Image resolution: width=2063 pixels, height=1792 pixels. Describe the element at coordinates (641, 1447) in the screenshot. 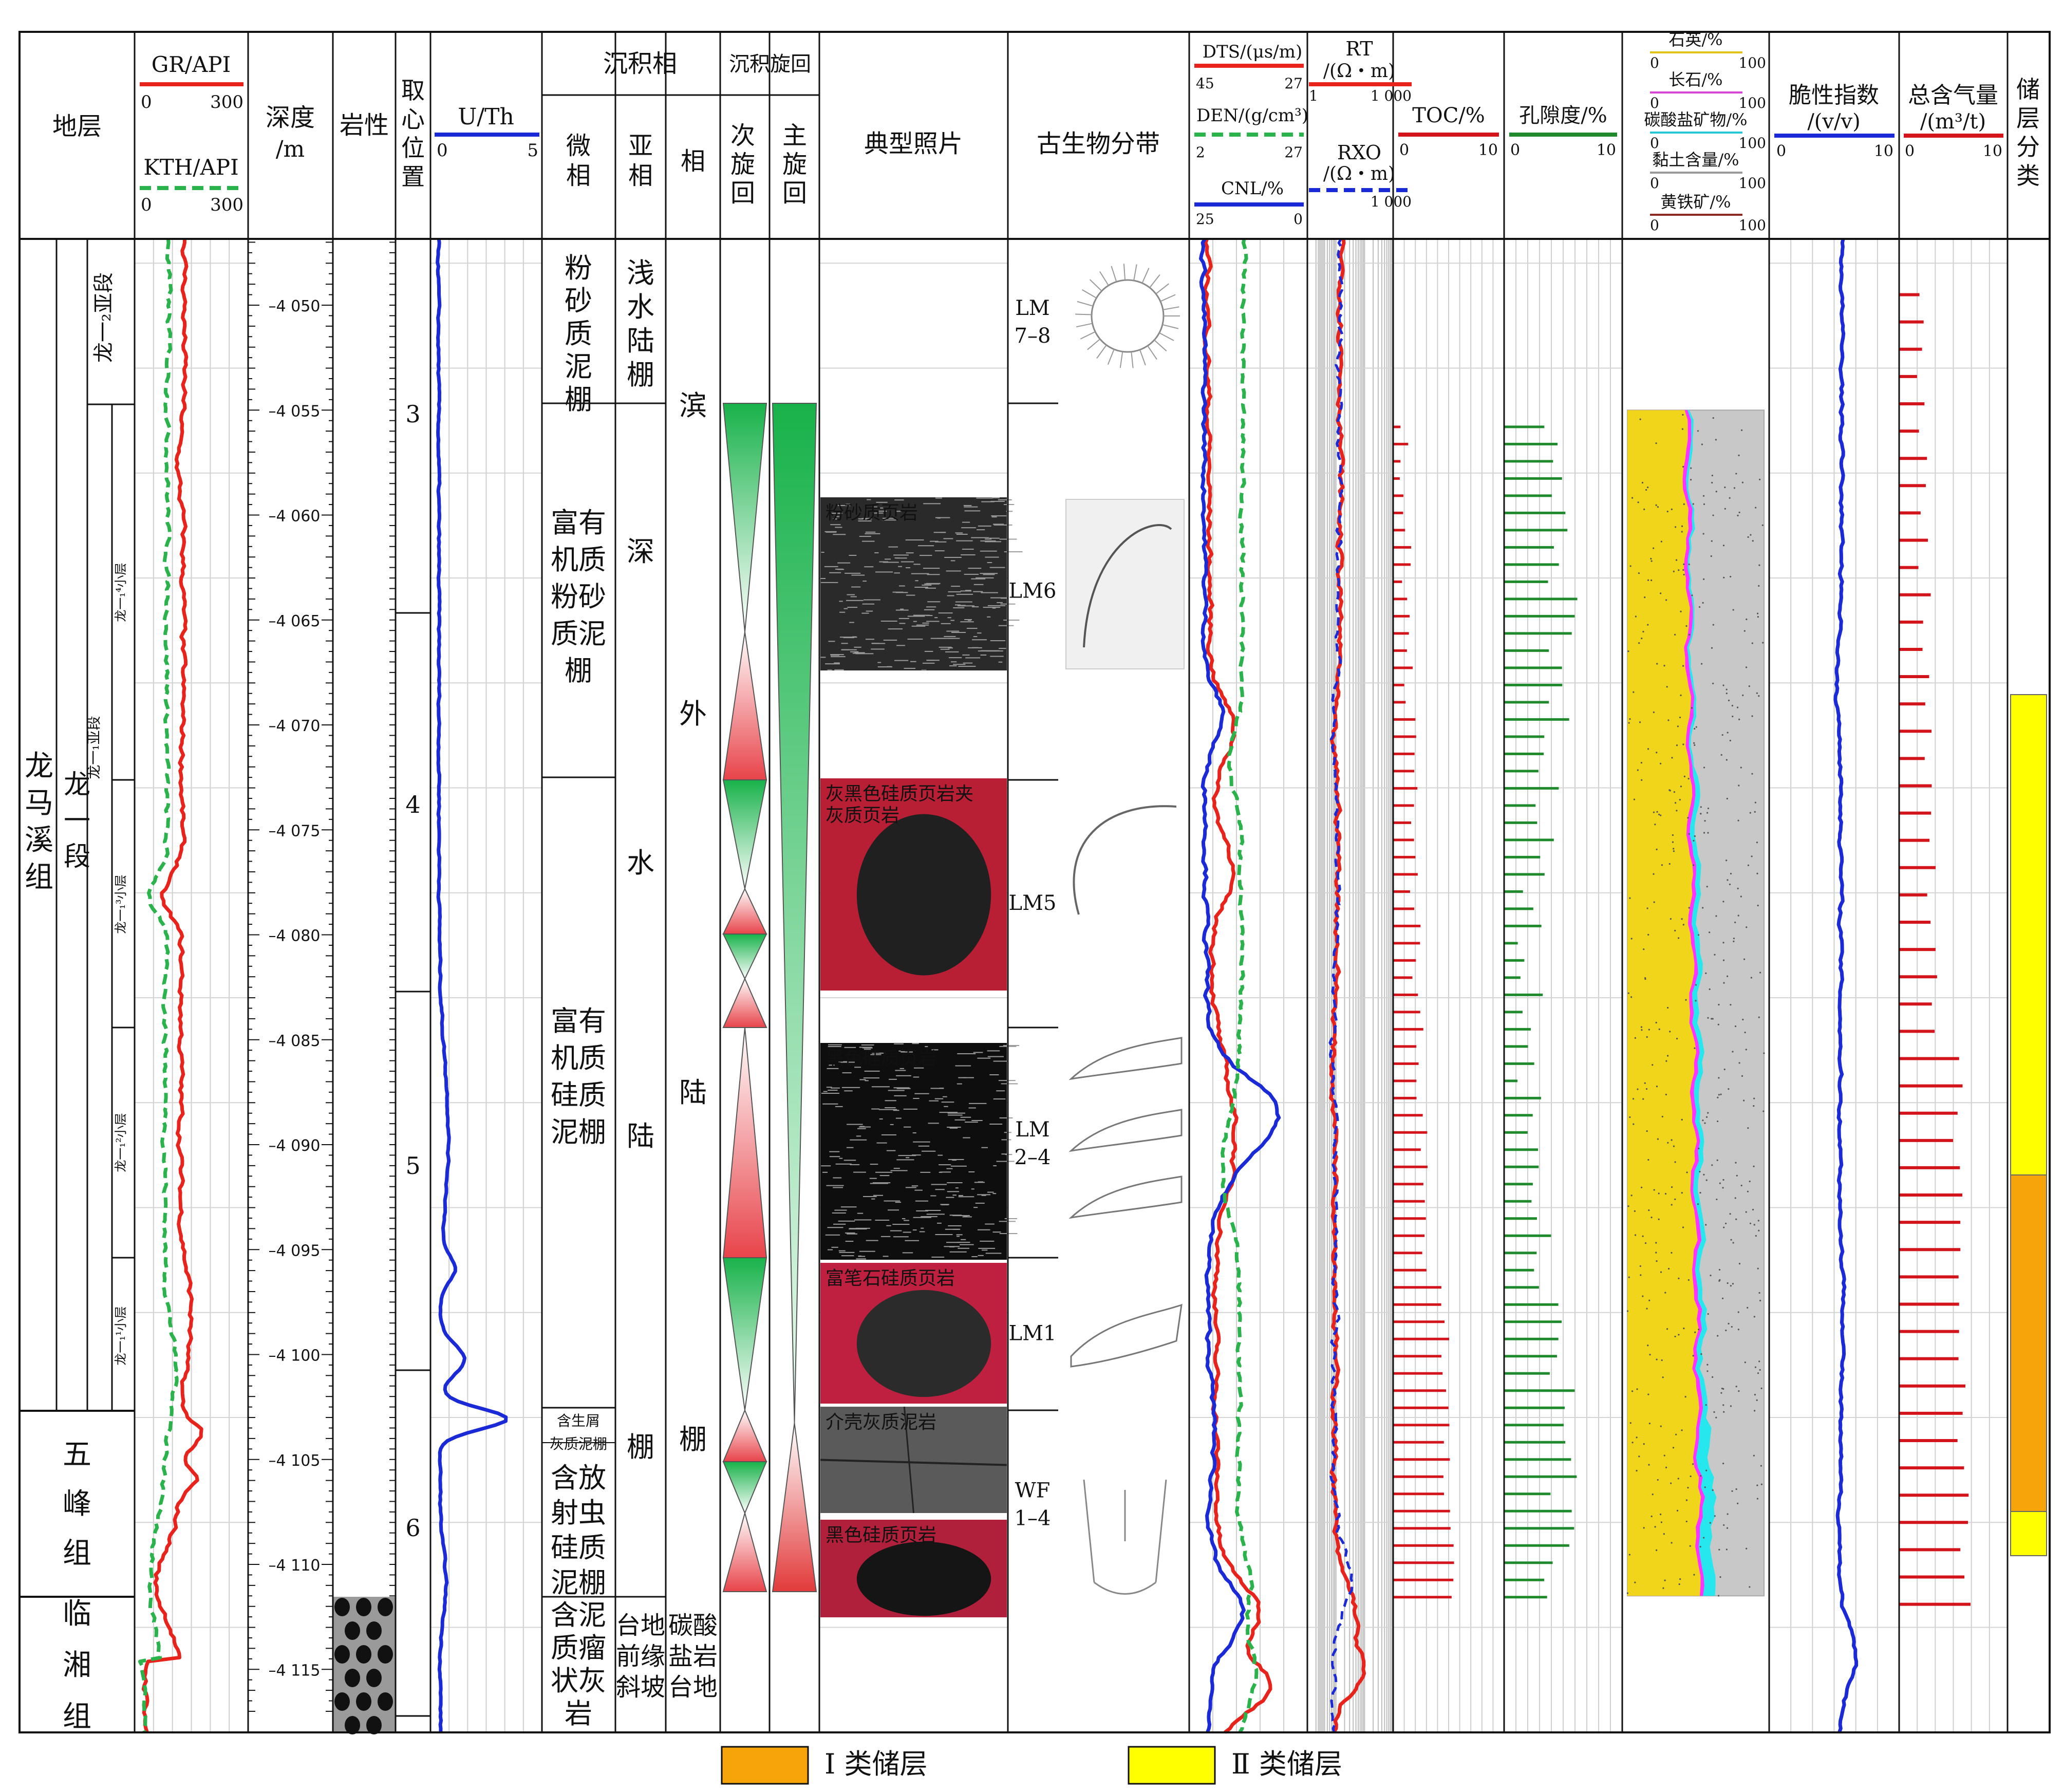

I see `subfacies-deep-4: 棚` at that location.